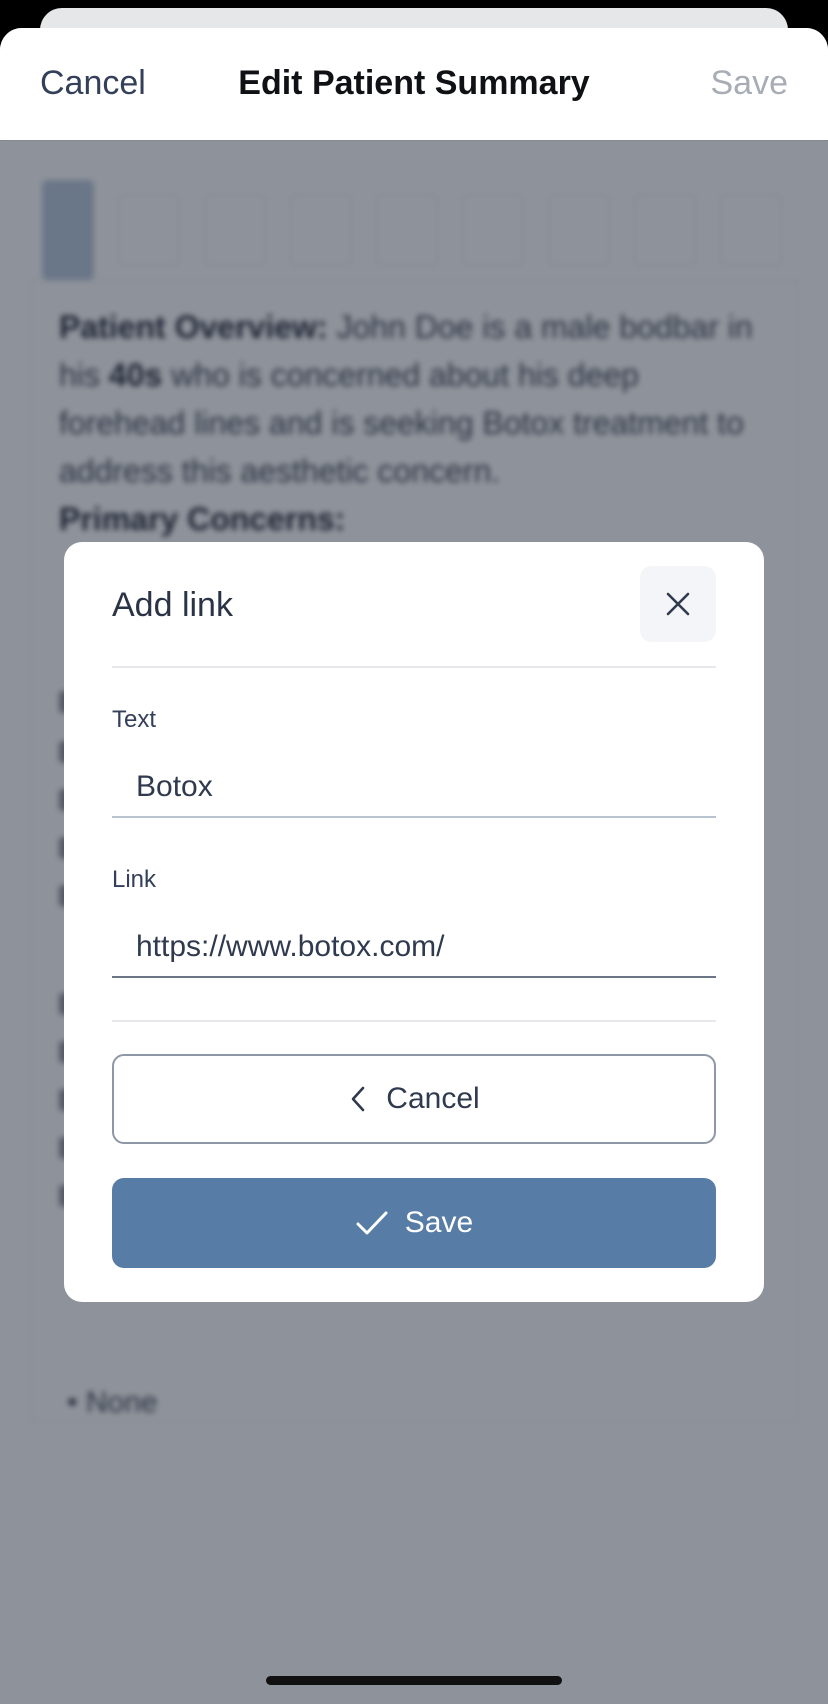 The height and width of the screenshot is (1704, 828). I want to click on link-field-label: Link, so click(134, 879).